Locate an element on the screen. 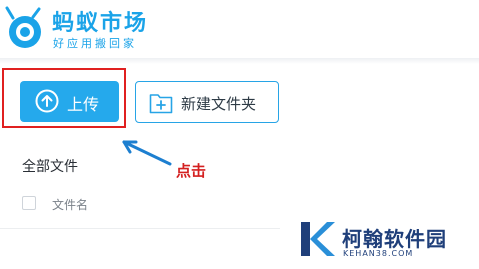 The width and height of the screenshot is (479, 269). select-all-checkbox is located at coordinates (29, 203).